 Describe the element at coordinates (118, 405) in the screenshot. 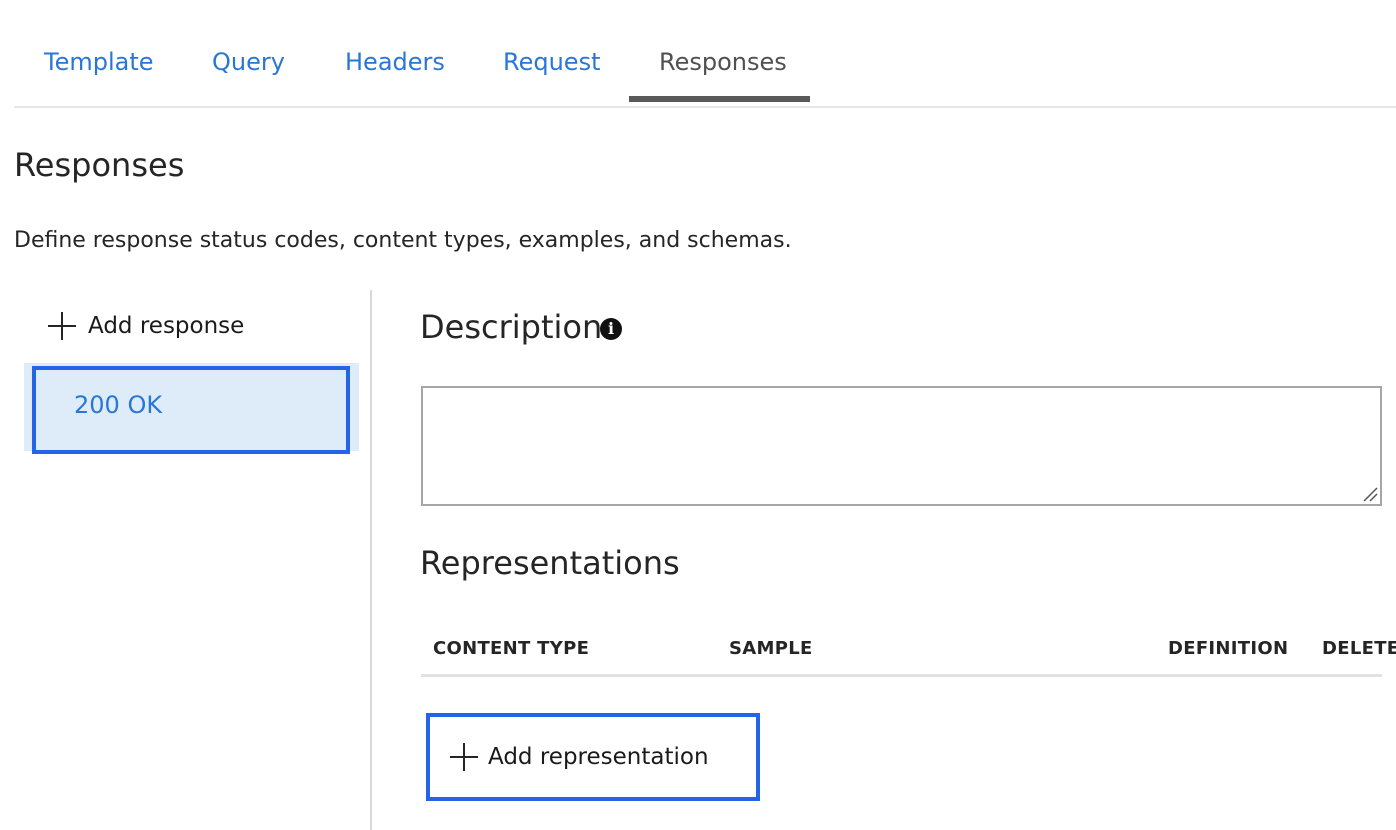

I see `response-item-label: 200 OK` at that location.